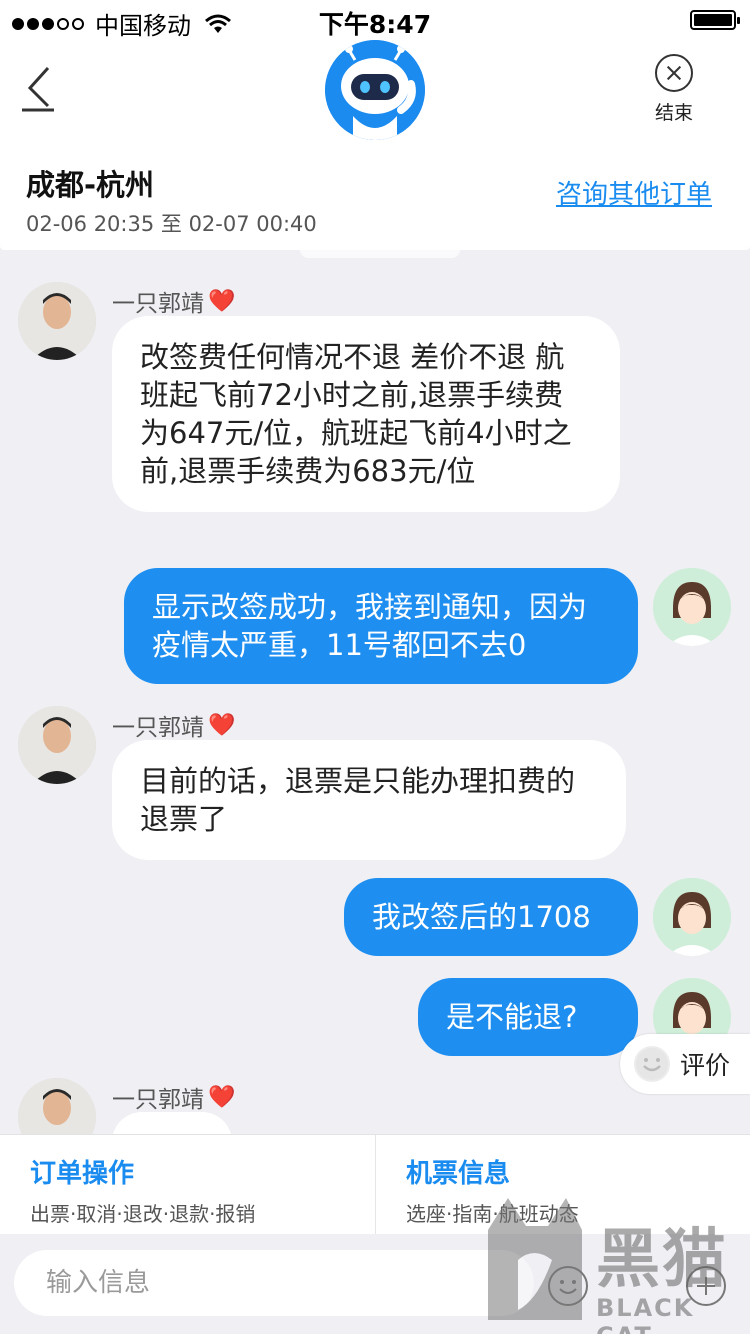  What do you see at coordinates (375, 24) in the screenshot?
I see `status-time: 下午8:47` at bounding box center [375, 24].